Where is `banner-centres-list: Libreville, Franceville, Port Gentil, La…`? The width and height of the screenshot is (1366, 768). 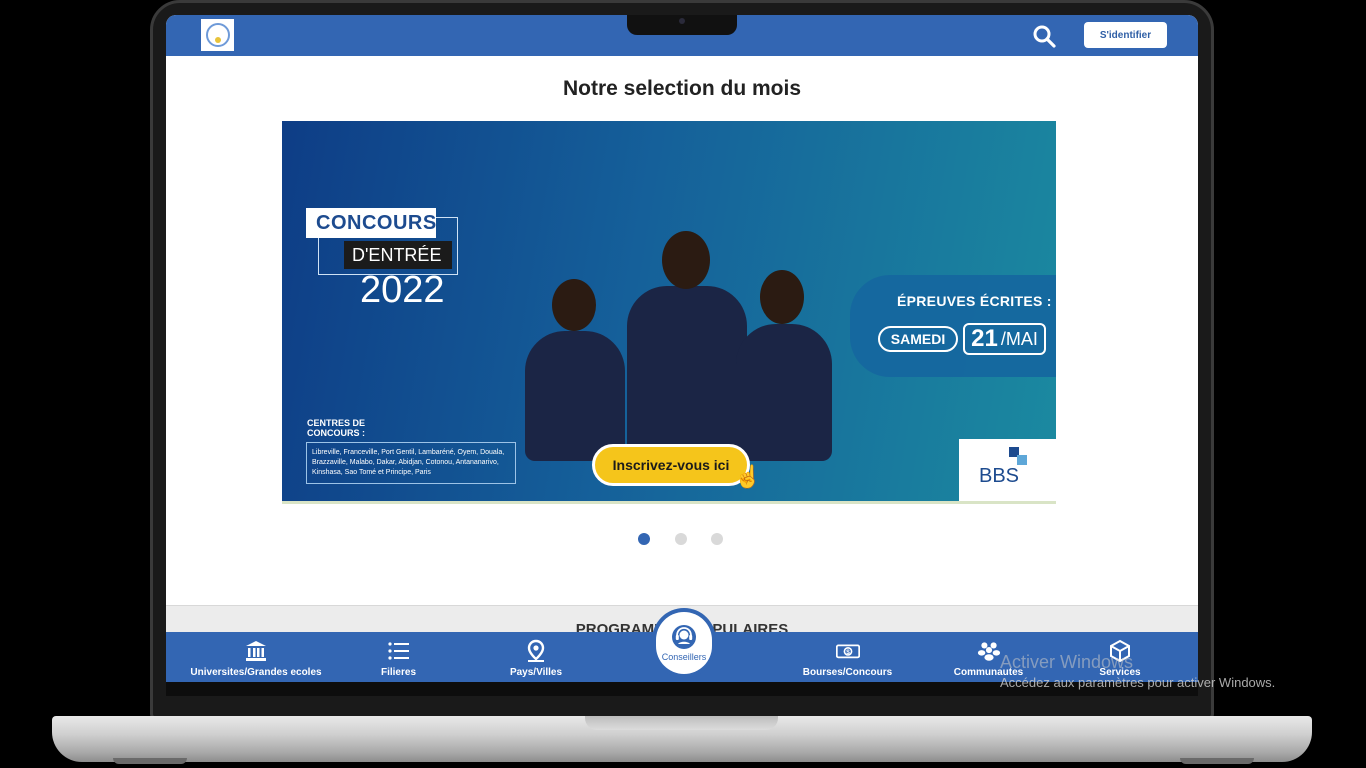
banner-centres-list: Libreville, Franceville, Port Gentil, La… is located at coordinates (411, 463).